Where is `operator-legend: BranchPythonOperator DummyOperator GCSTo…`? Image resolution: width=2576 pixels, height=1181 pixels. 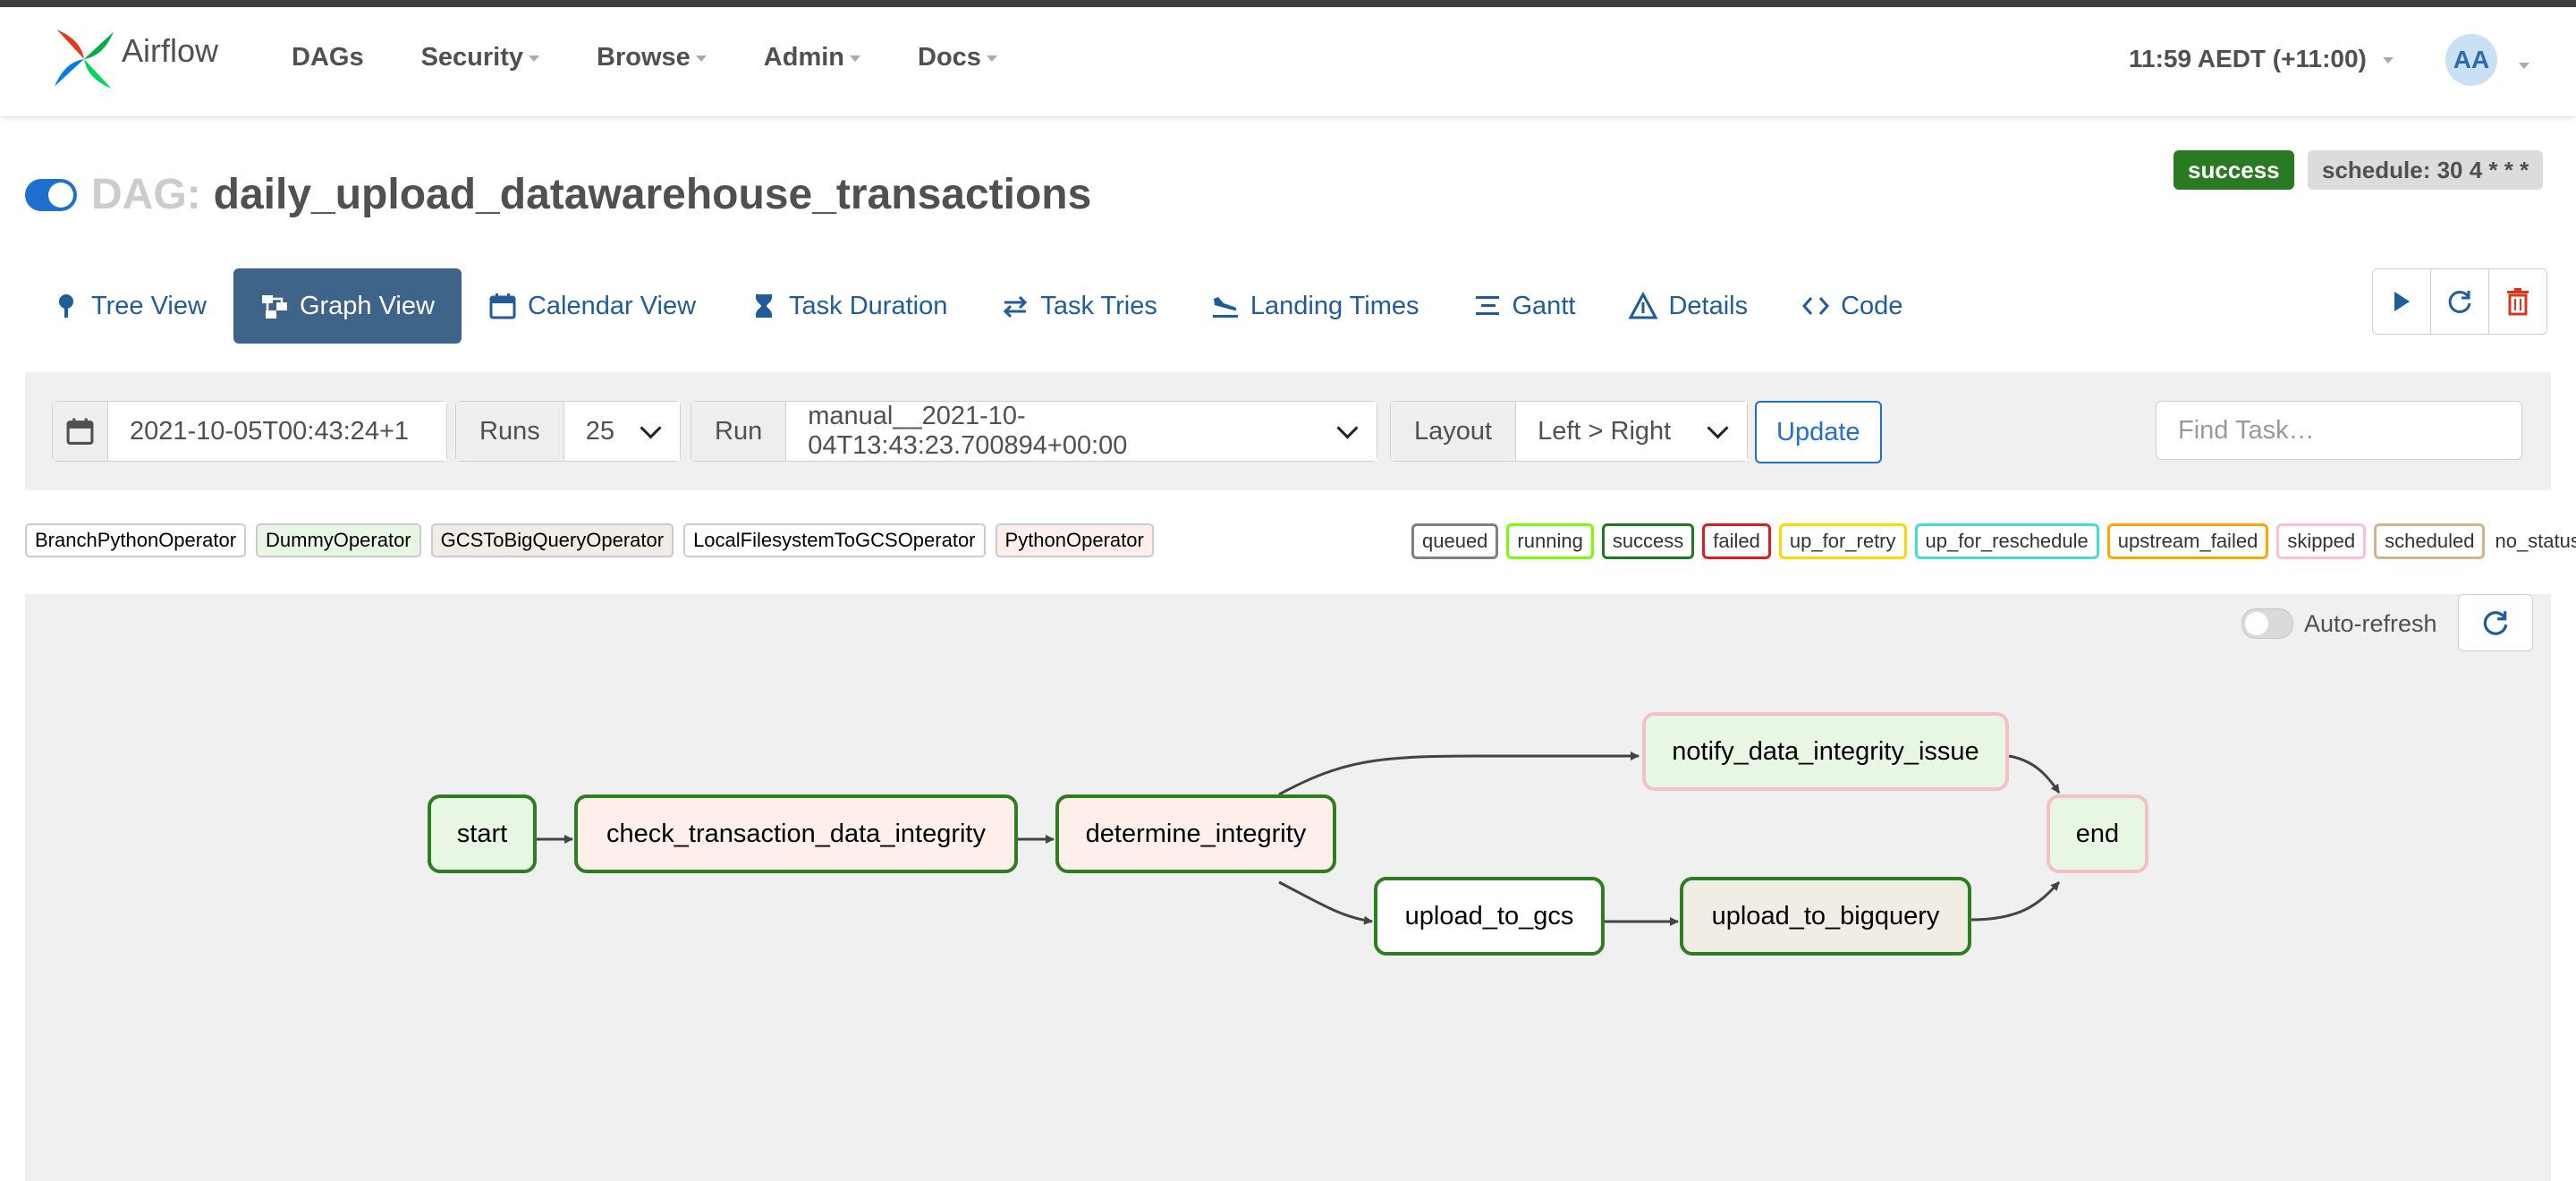 operator-legend: BranchPythonOperator DummyOperator GCSTo… is located at coordinates (589, 540).